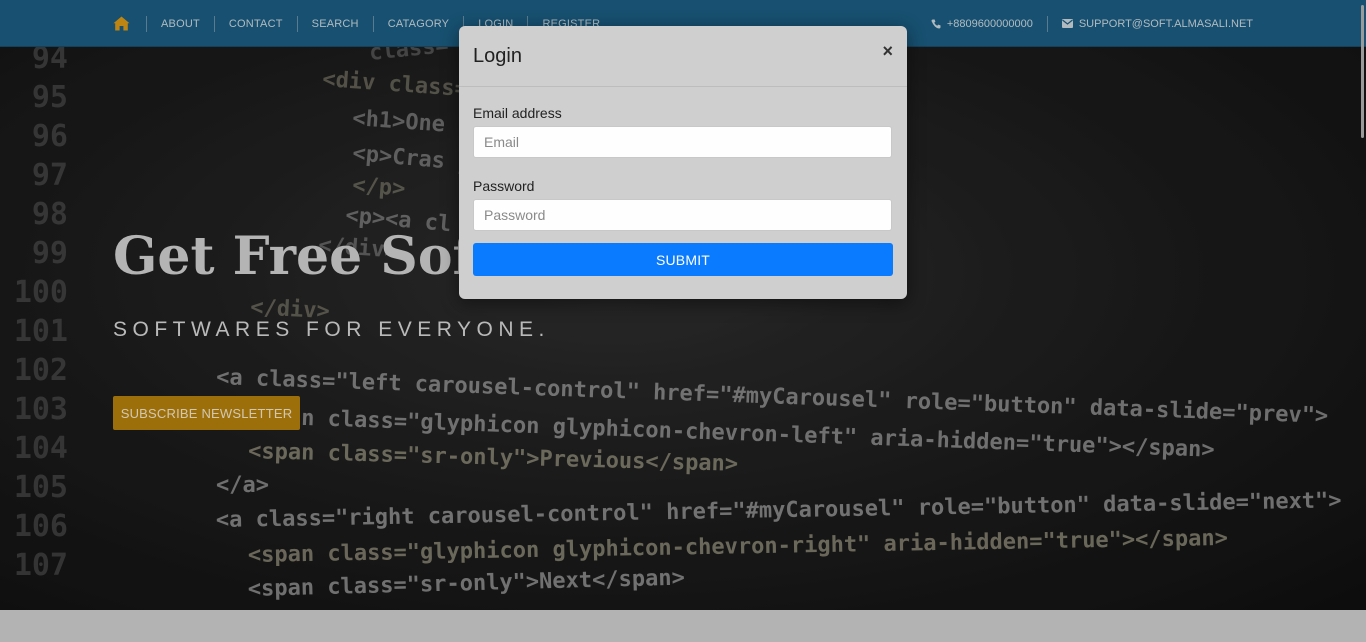 The width and height of the screenshot is (1366, 642). What do you see at coordinates (887, 51) in the screenshot?
I see `close-icon: ×` at bounding box center [887, 51].